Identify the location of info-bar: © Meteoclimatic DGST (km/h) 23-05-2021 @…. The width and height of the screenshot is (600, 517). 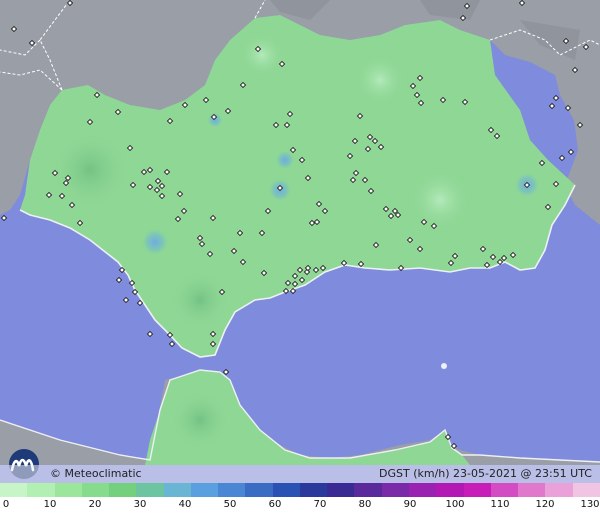
(300, 474).